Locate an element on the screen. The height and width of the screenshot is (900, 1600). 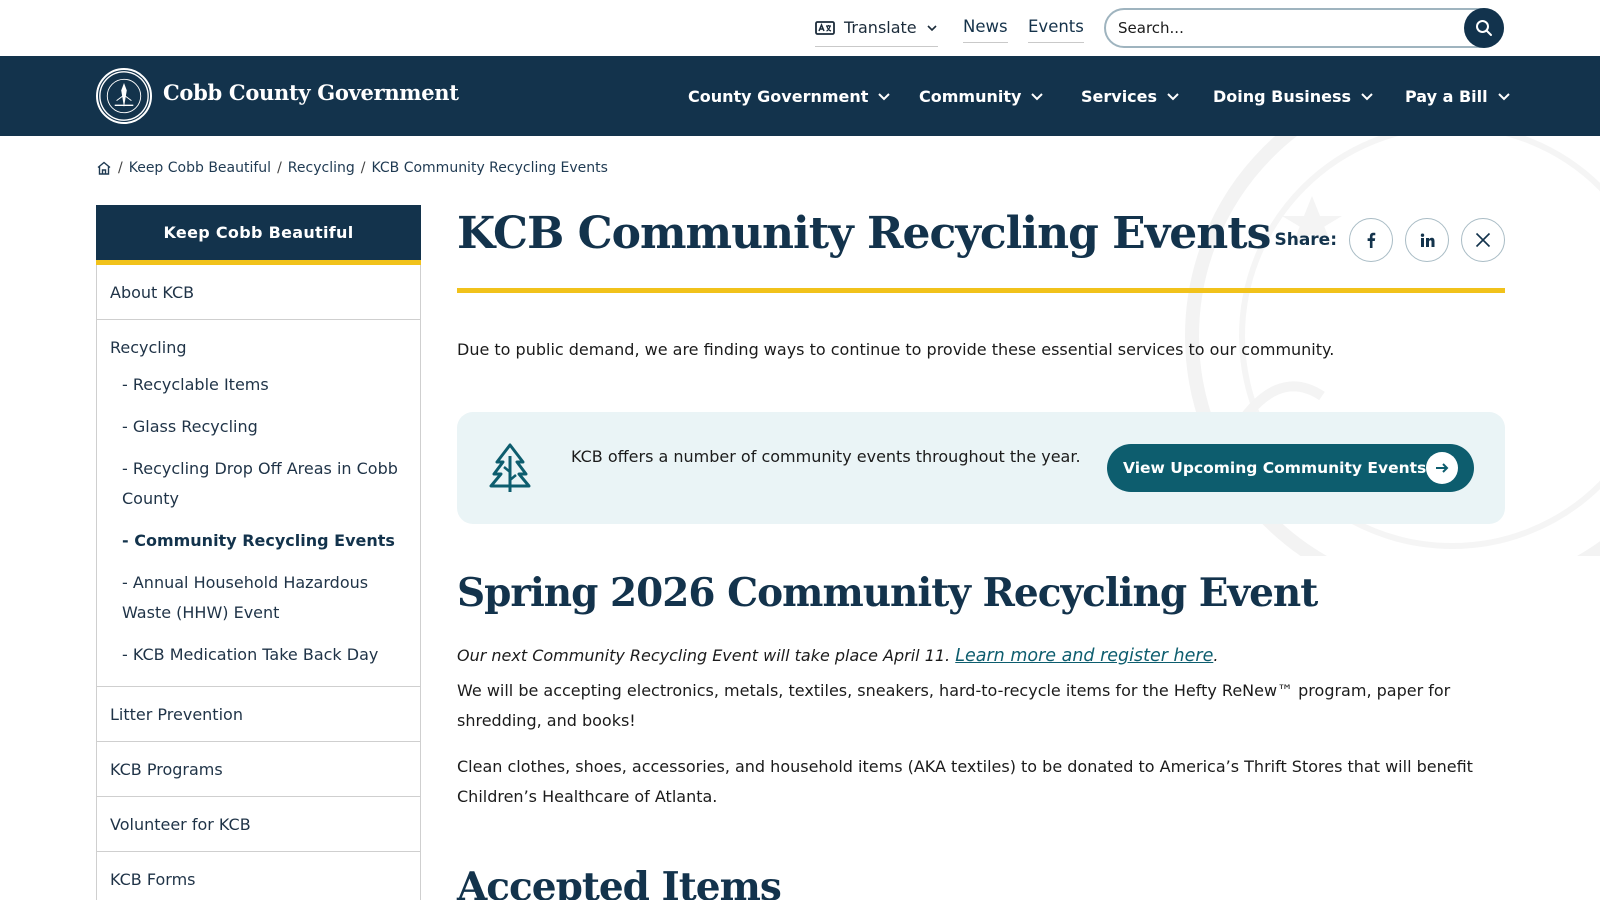
sidebar-item-volunteer: Volunteer for KCB is located at coordinates (258, 824).